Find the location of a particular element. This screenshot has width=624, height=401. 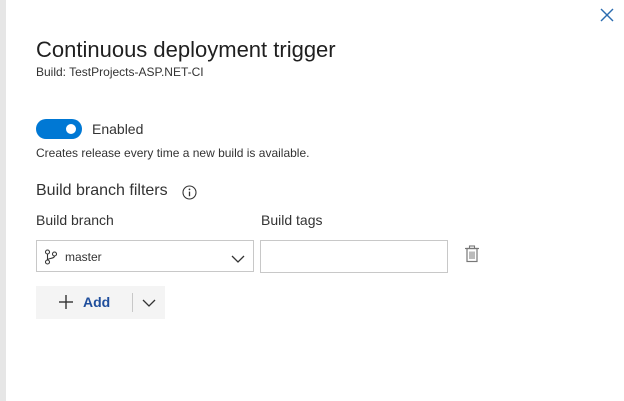

panel-title: Continuous deployment trigger is located at coordinates (186, 49).